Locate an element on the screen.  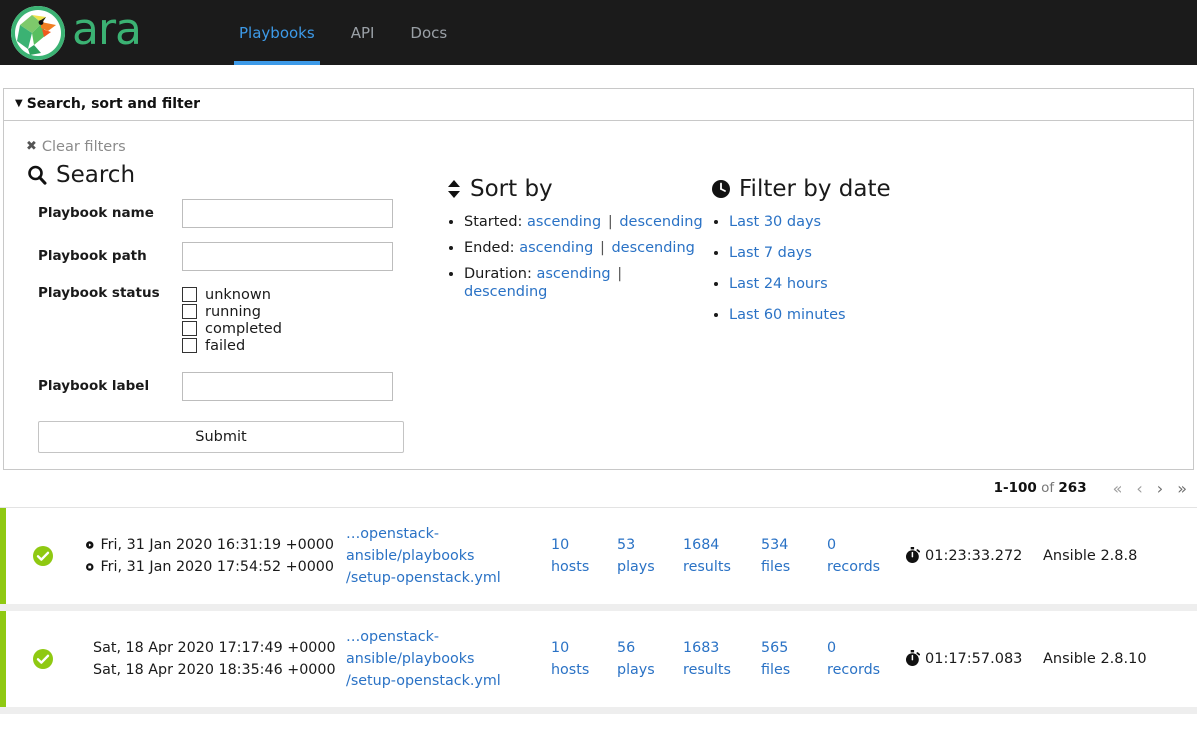
playbook-results-value: 1683 is located at coordinates (716, 648).